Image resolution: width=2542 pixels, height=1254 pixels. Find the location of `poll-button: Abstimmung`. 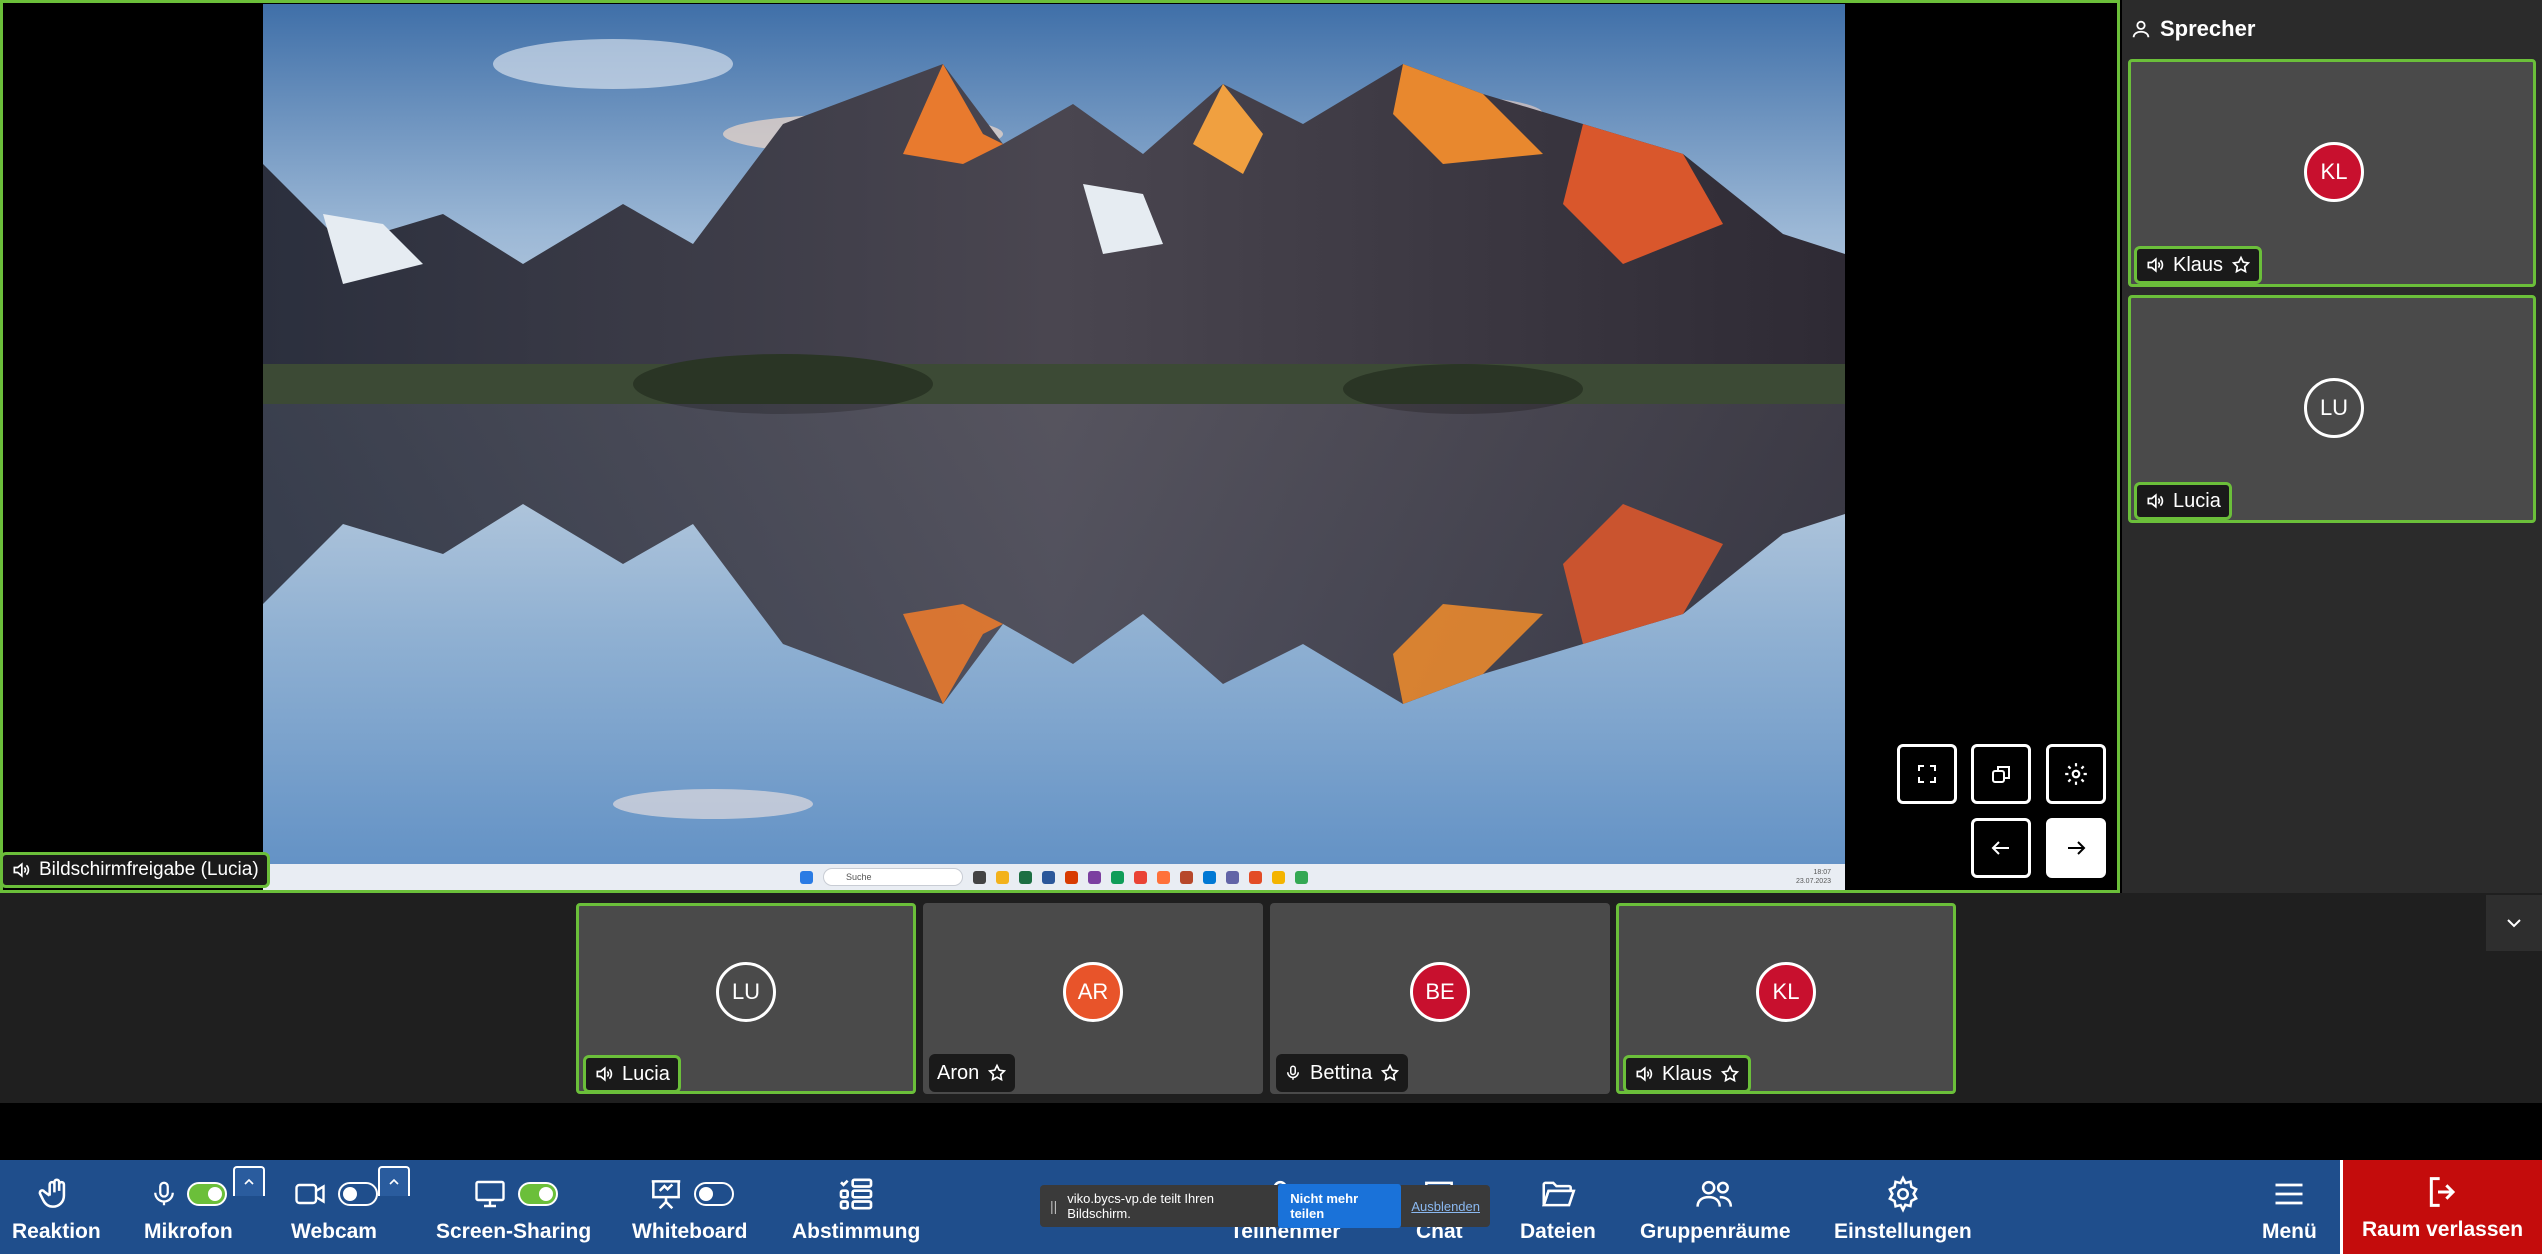

poll-button: Abstimmung is located at coordinates (856, 1208).